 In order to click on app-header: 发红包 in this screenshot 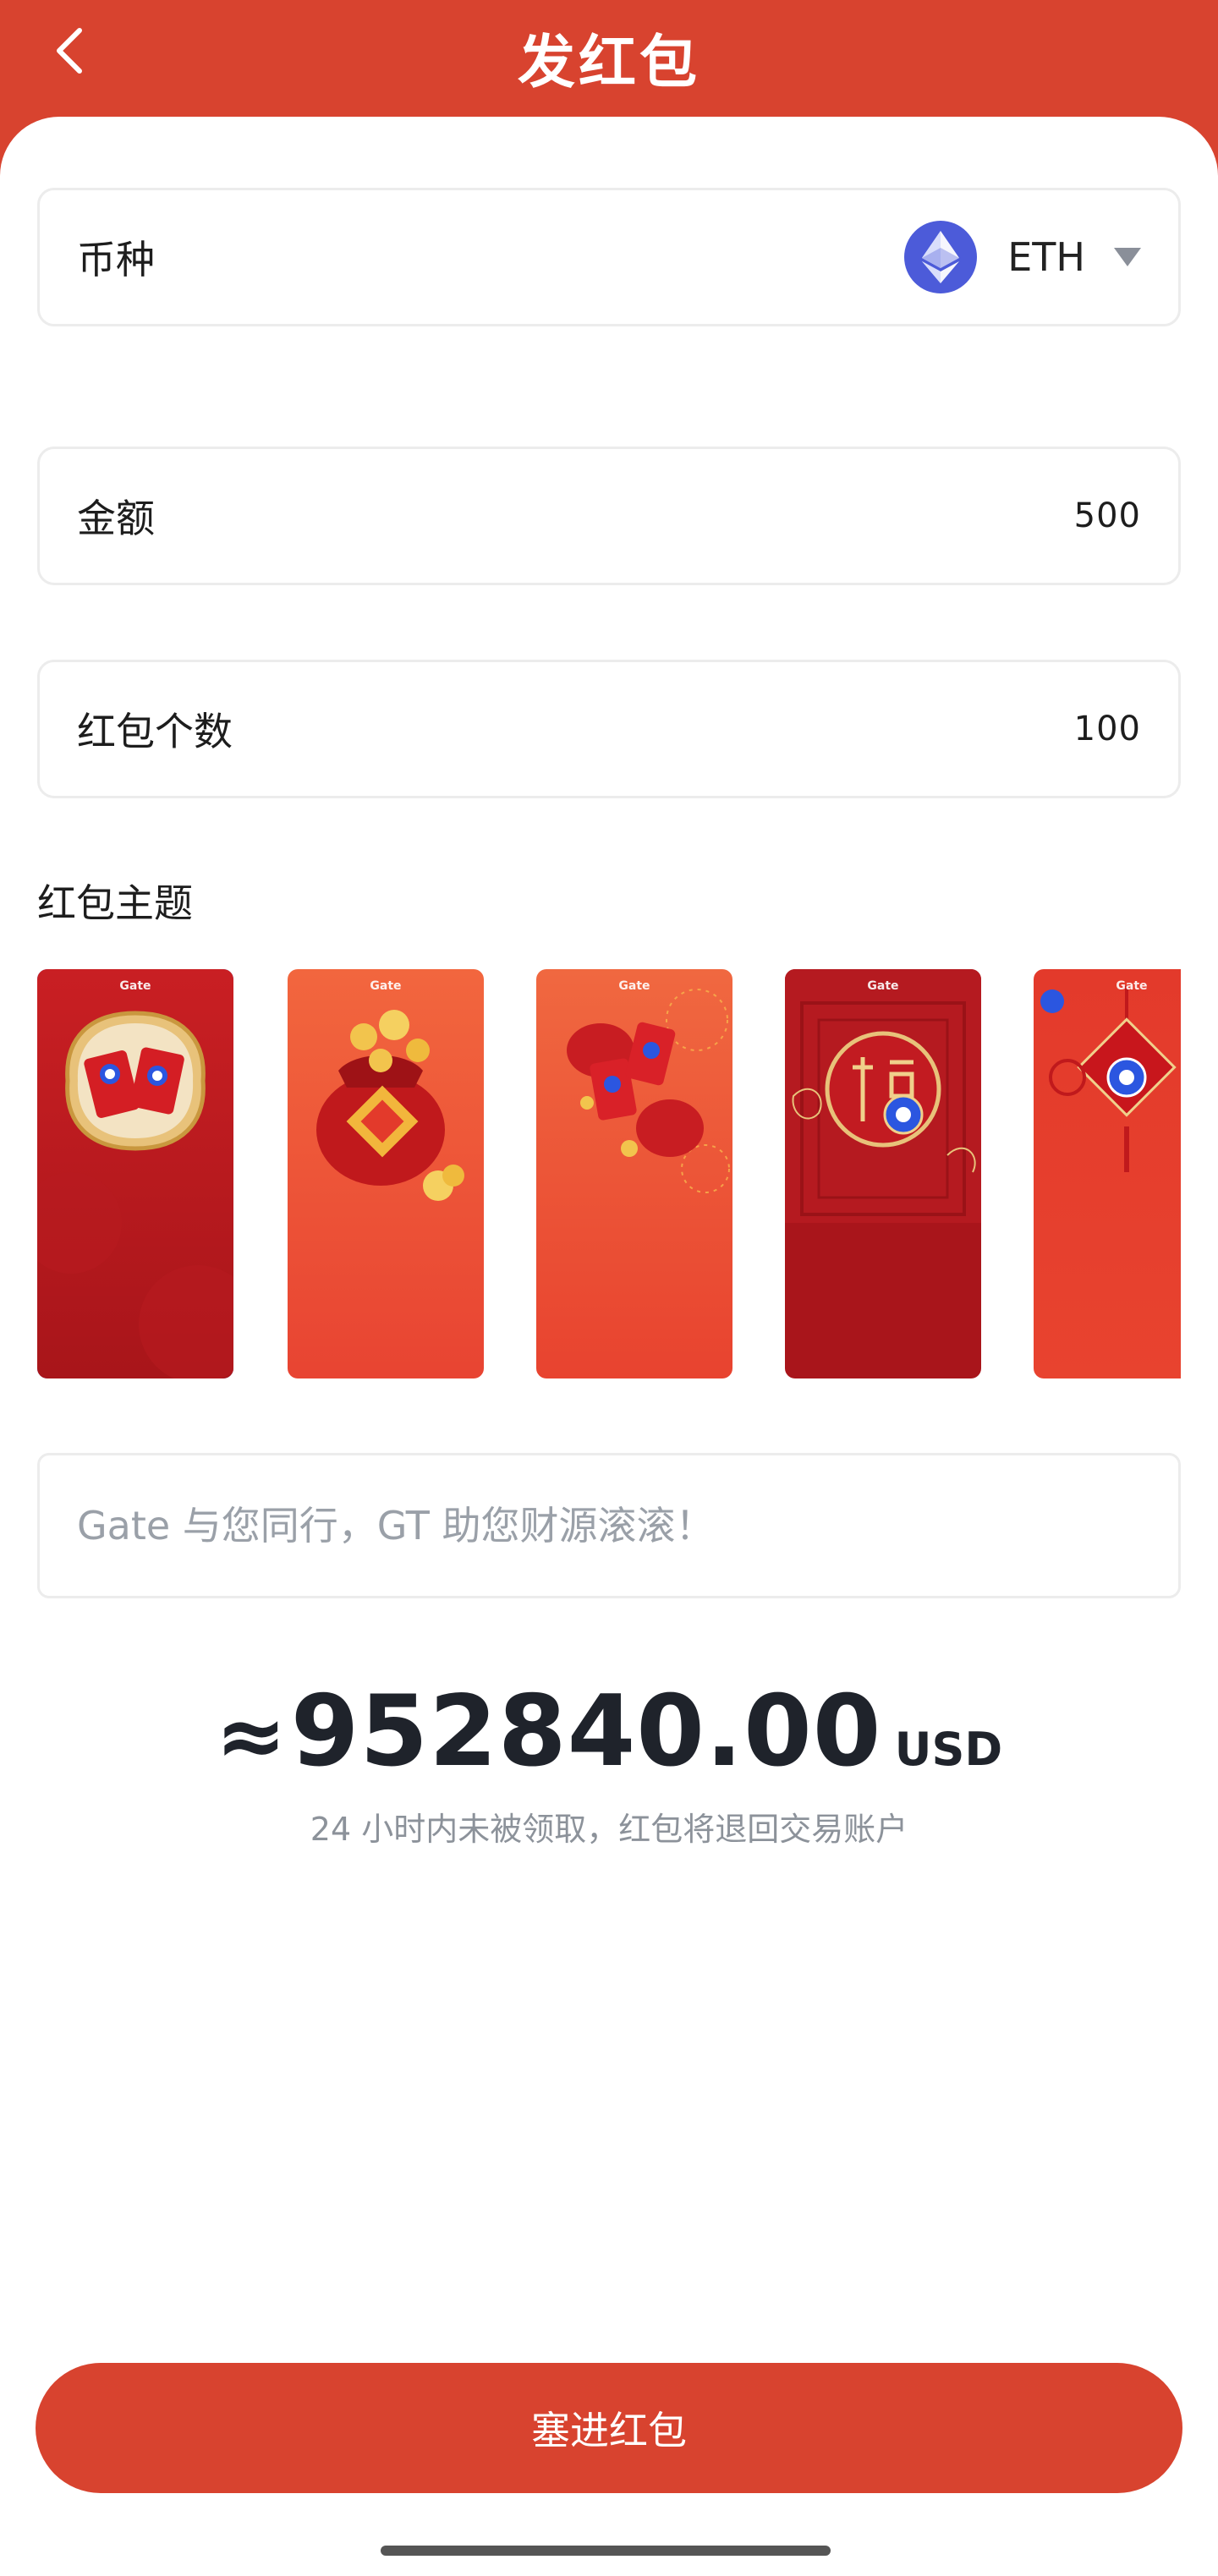, I will do `click(609, 63)`.